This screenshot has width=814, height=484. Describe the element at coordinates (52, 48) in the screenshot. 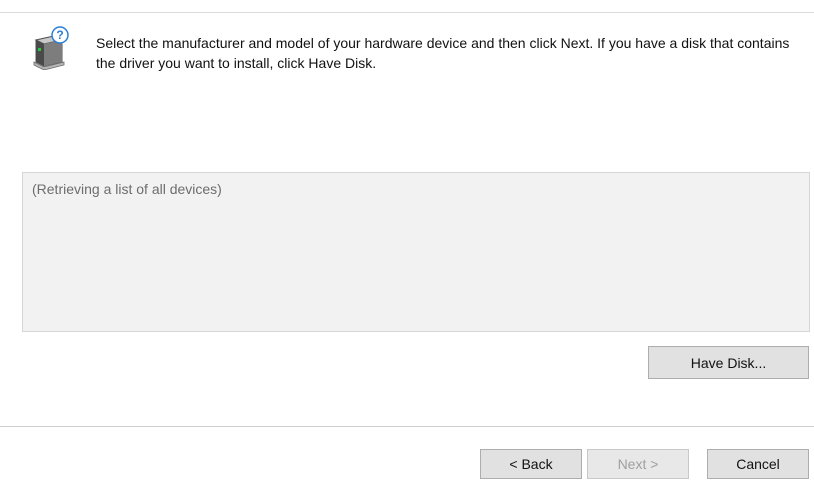

I see `hardware-device-question-icon: ?` at that location.